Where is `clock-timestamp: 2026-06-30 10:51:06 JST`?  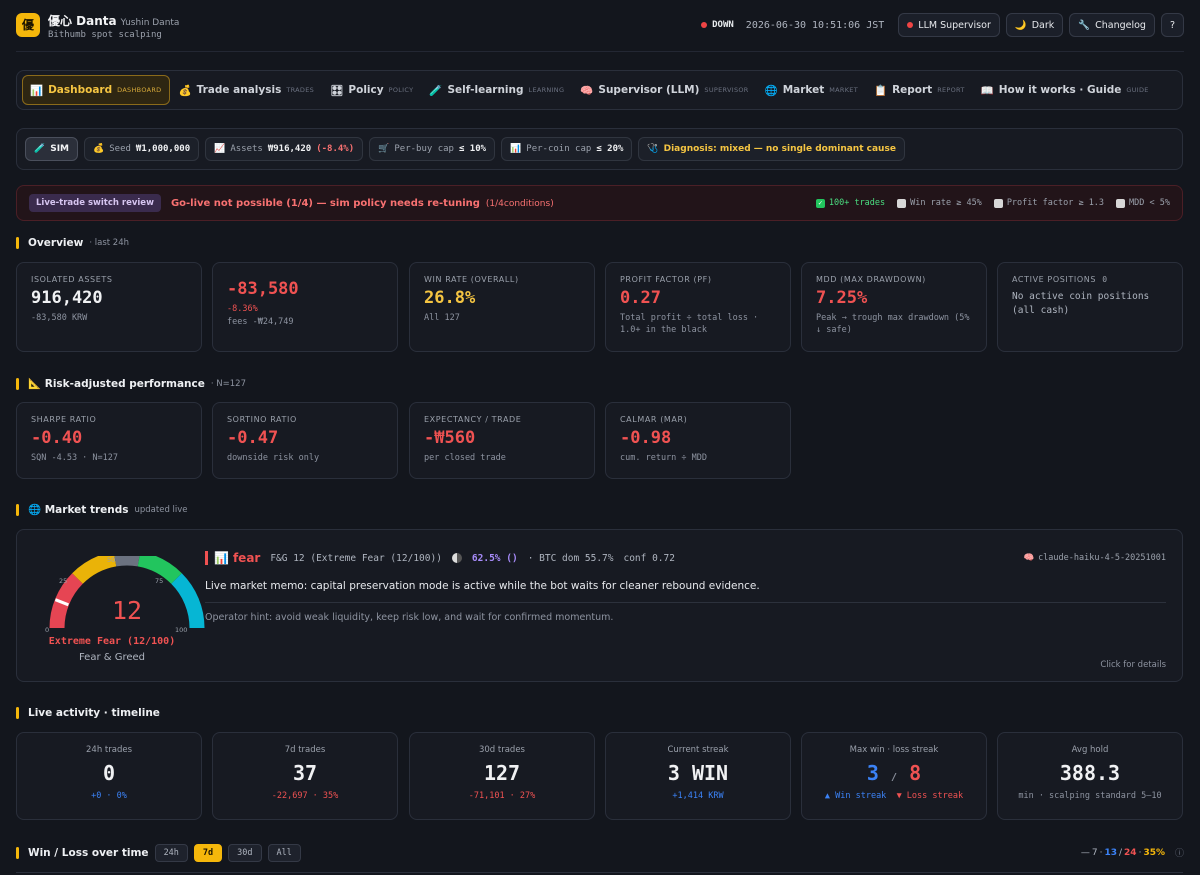
clock-timestamp: 2026-06-30 10:51:06 JST is located at coordinates (815, 25).